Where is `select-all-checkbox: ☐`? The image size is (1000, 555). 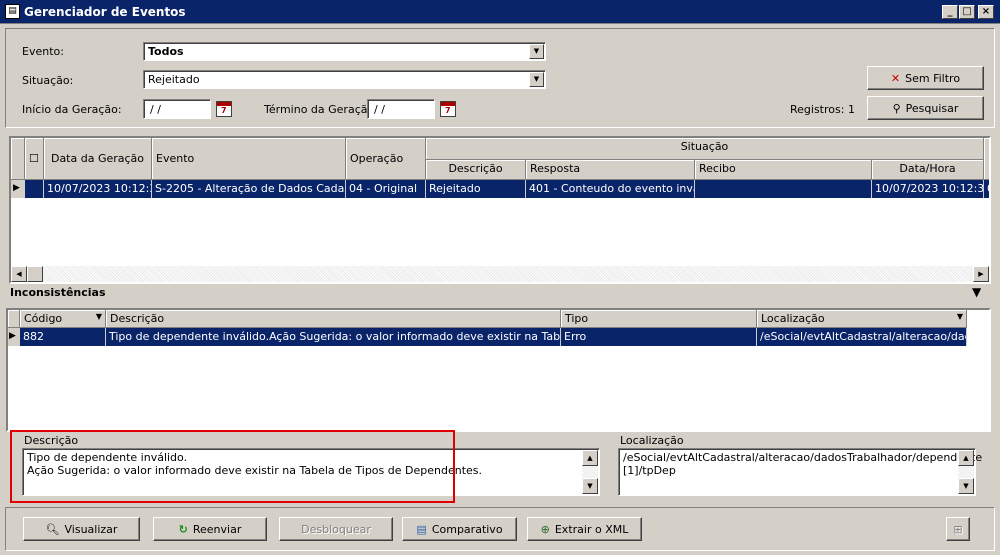
select-all-checkbox: ☐ is located at coordinates (34, 159).